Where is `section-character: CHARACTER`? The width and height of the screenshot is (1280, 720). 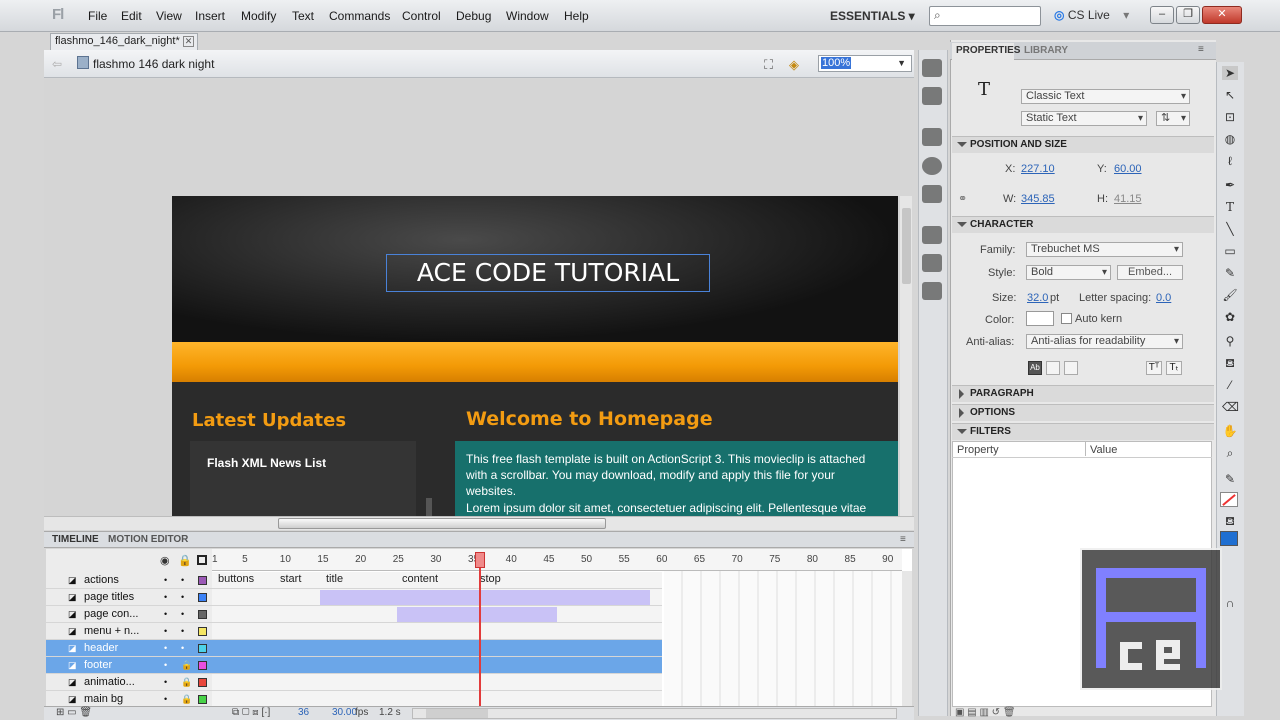
section-character: CHARACTER is located at coordinates (1083, 224).